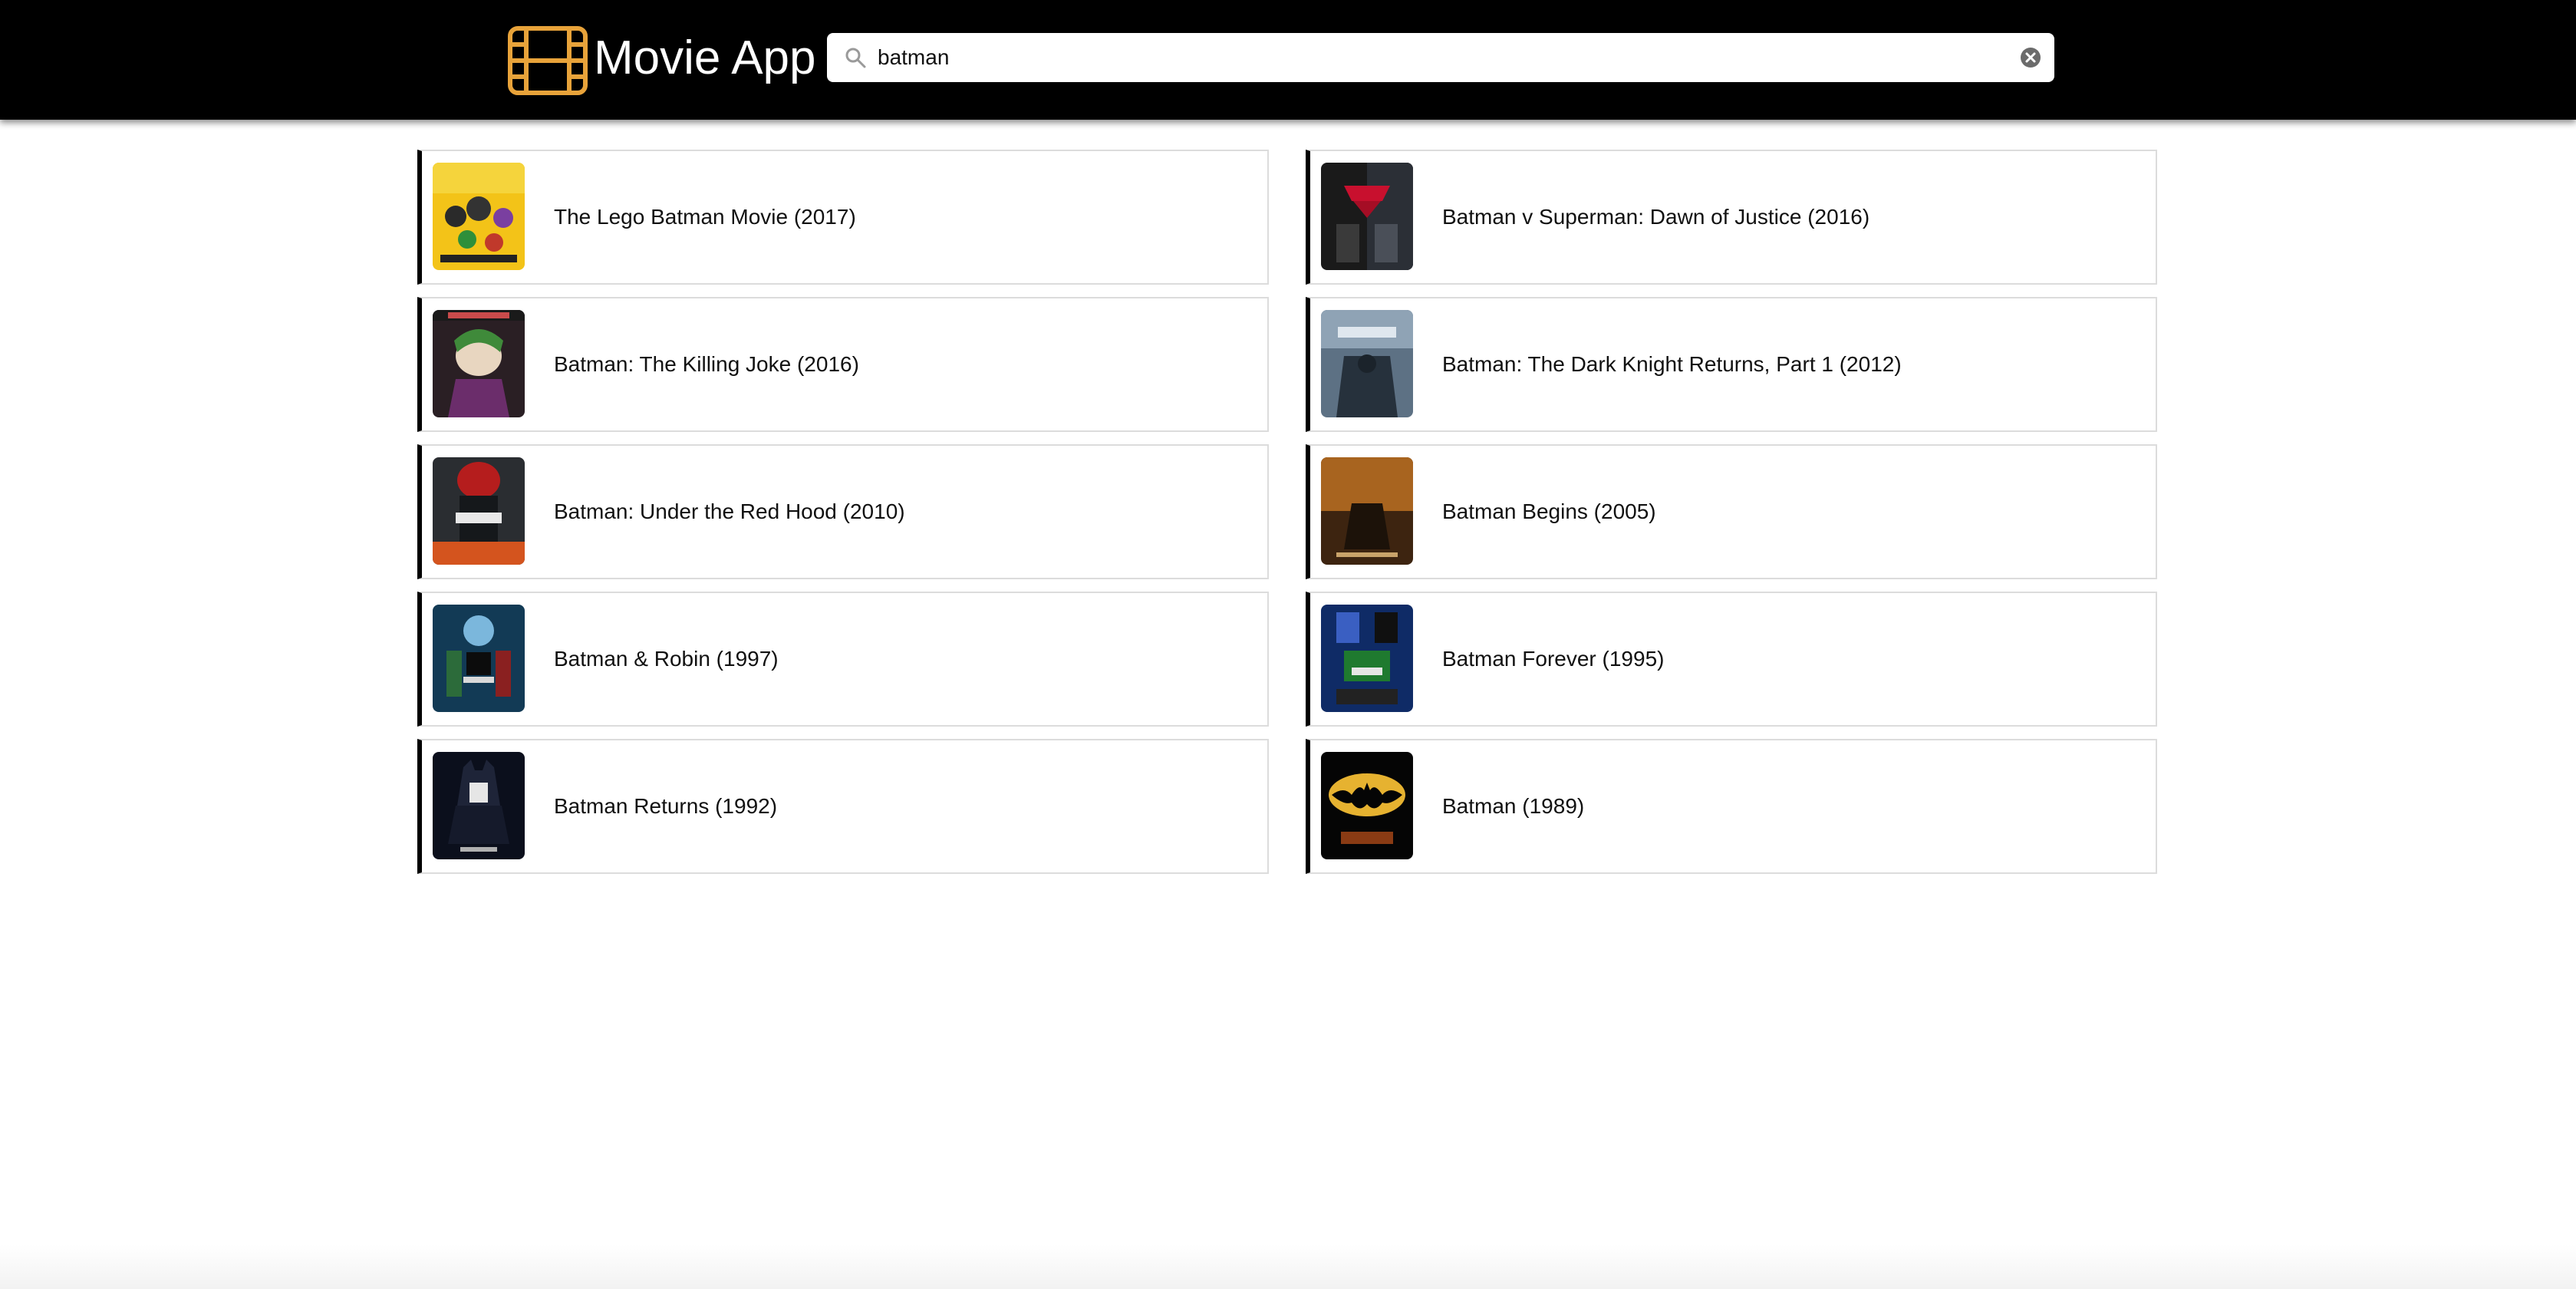  I want to click on app-title: Movie App, so click(705, 57).